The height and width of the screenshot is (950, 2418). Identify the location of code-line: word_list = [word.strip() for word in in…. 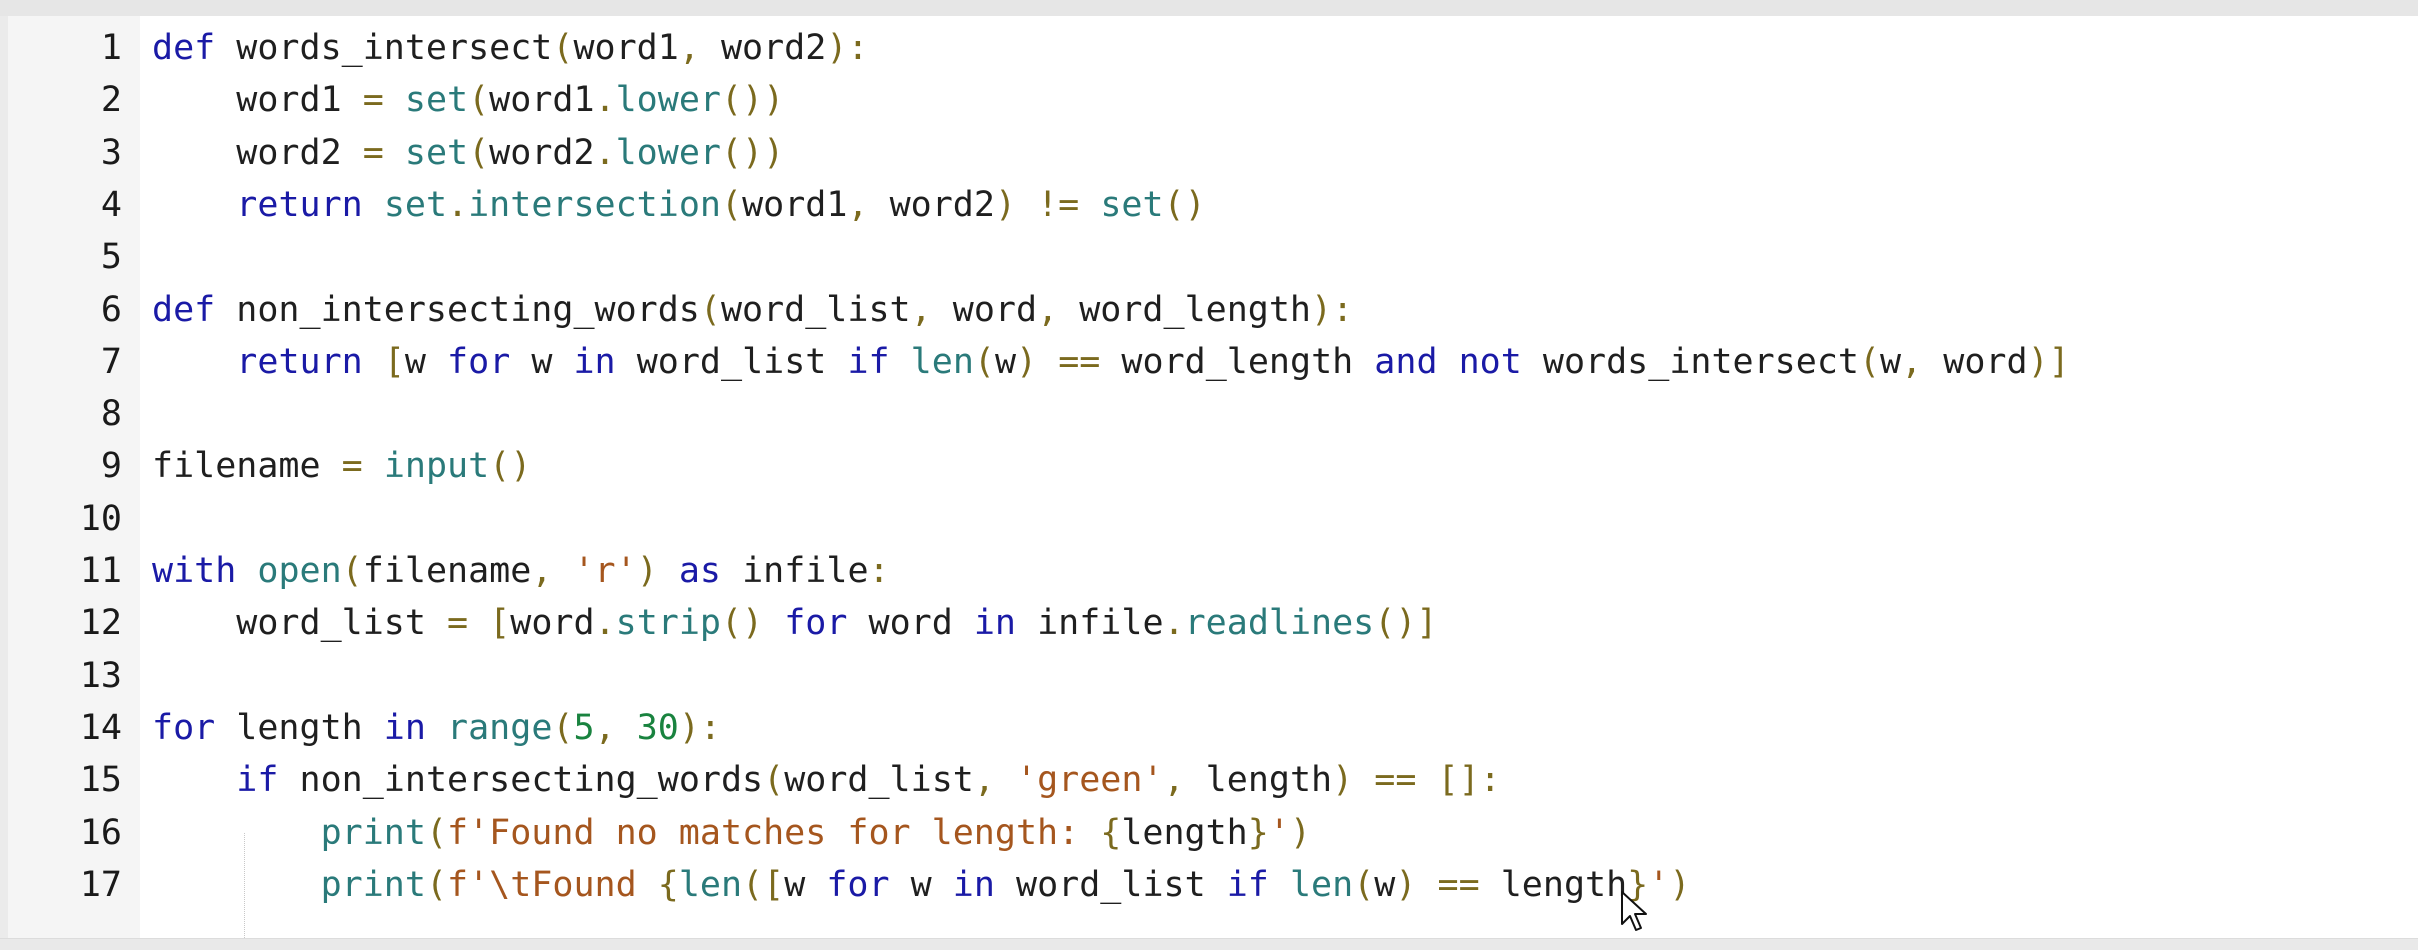
(794, 623).